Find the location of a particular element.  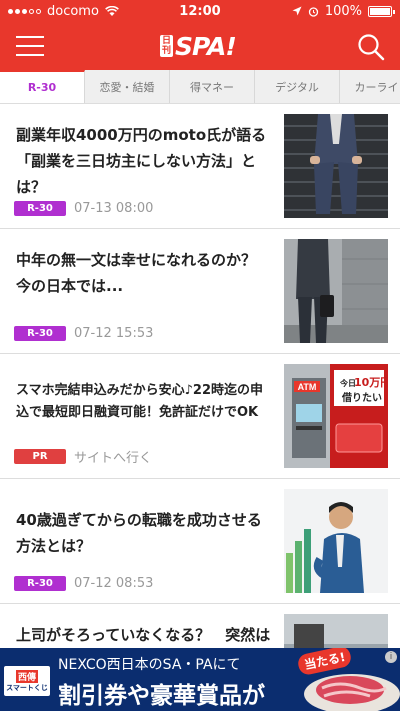

tab-car-life: カーライフ is located at coordinates (370, 86).